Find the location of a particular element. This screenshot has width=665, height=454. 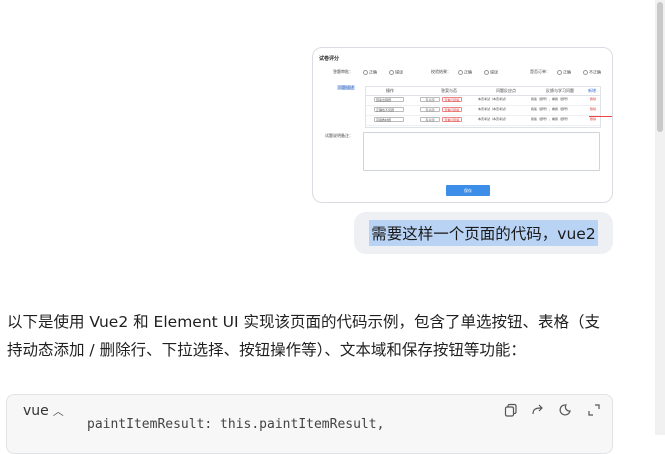

user-message-text: 需要这样一个页面的代码，vue2 is located at coordinates (483, 233).